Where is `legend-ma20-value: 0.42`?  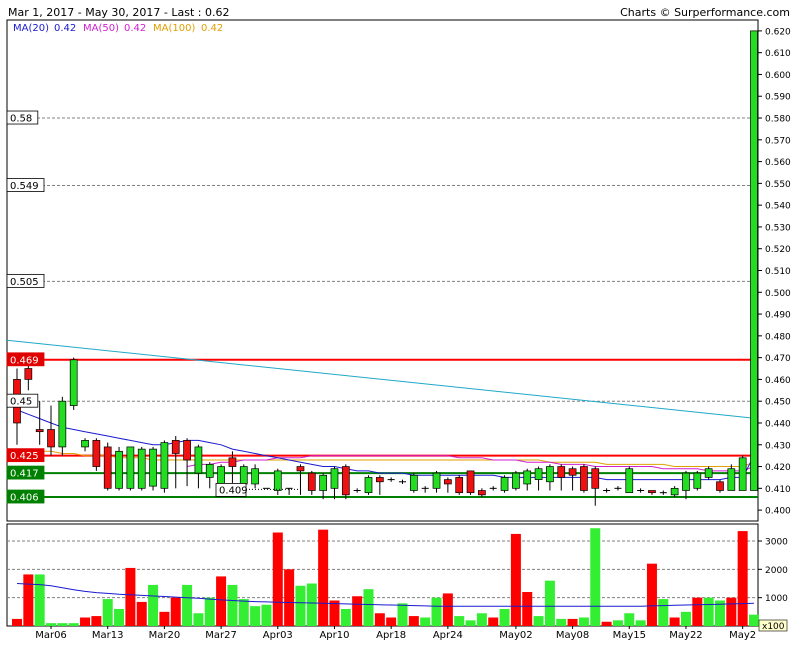 legend-ma20-value: 0.42 is located at coordinates (65, 28).